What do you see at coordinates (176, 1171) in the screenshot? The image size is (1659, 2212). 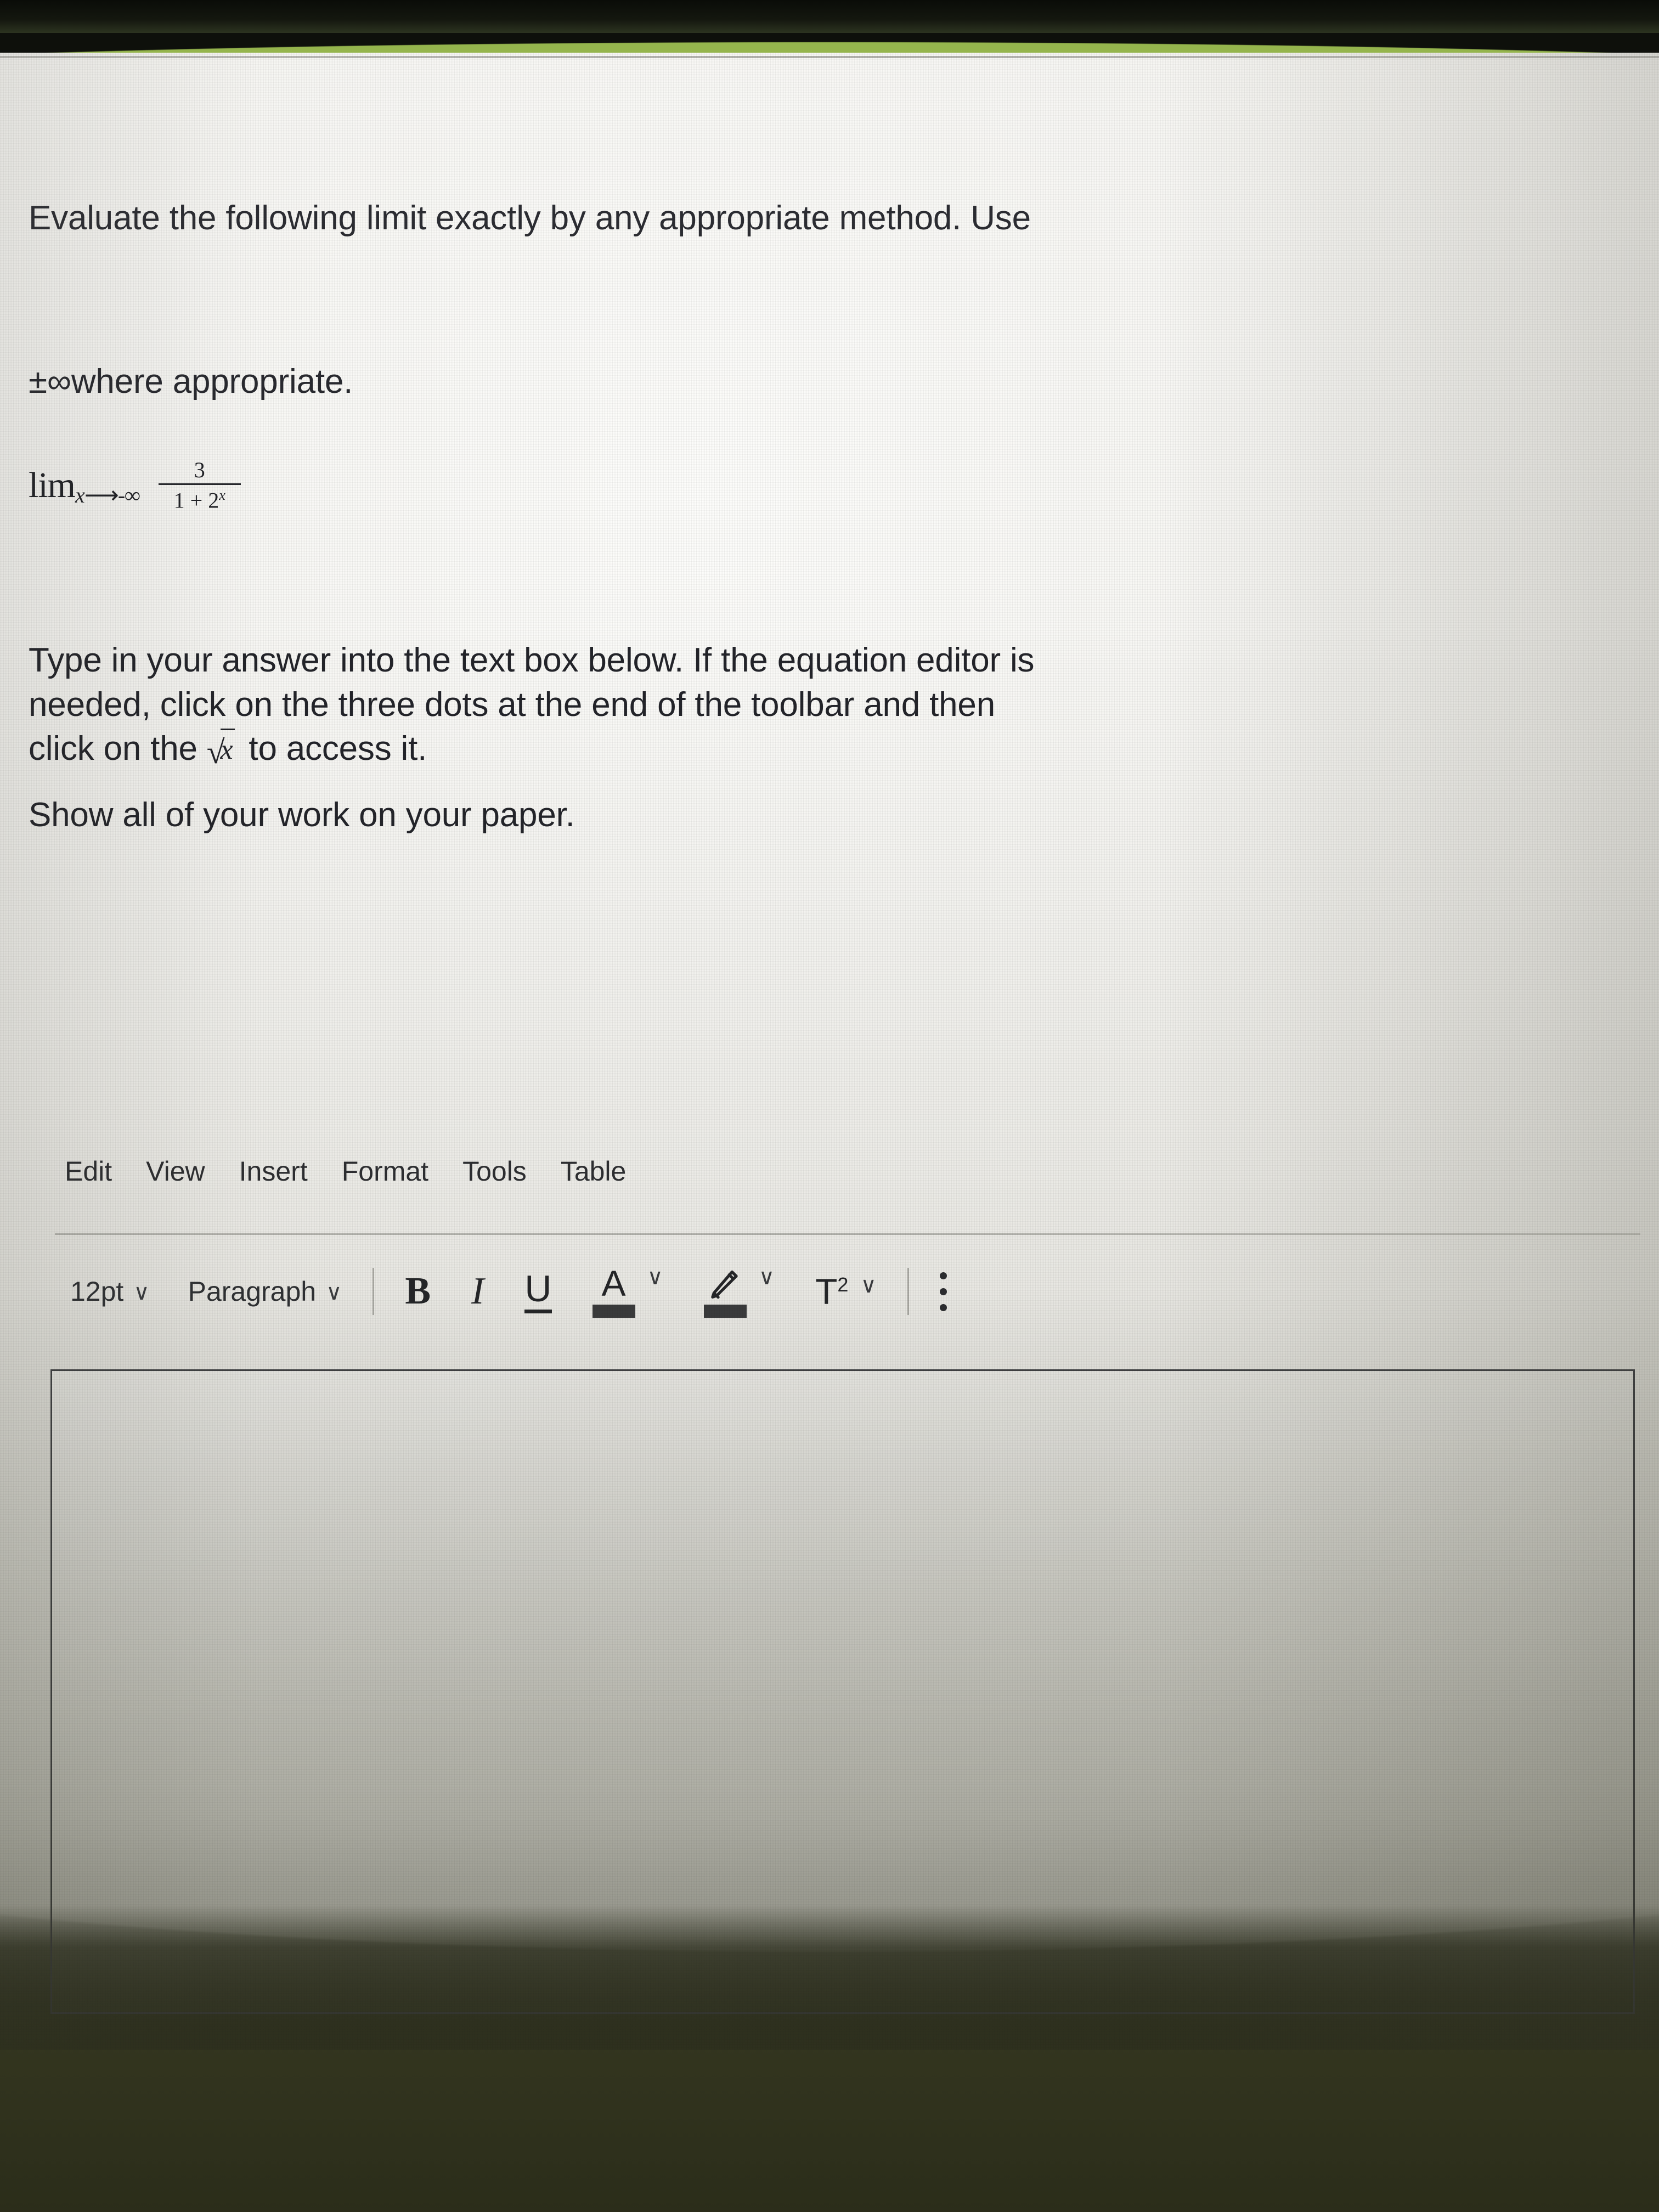 I see `menu-view: View` at bounding box center [176, 1171].